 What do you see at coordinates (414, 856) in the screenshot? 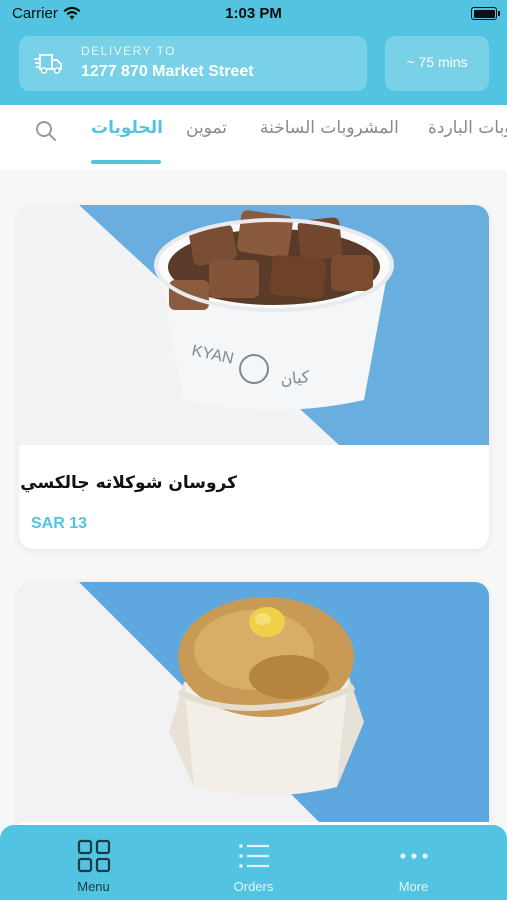
I see `more-dots-icon` at bounding box center [414, 856].